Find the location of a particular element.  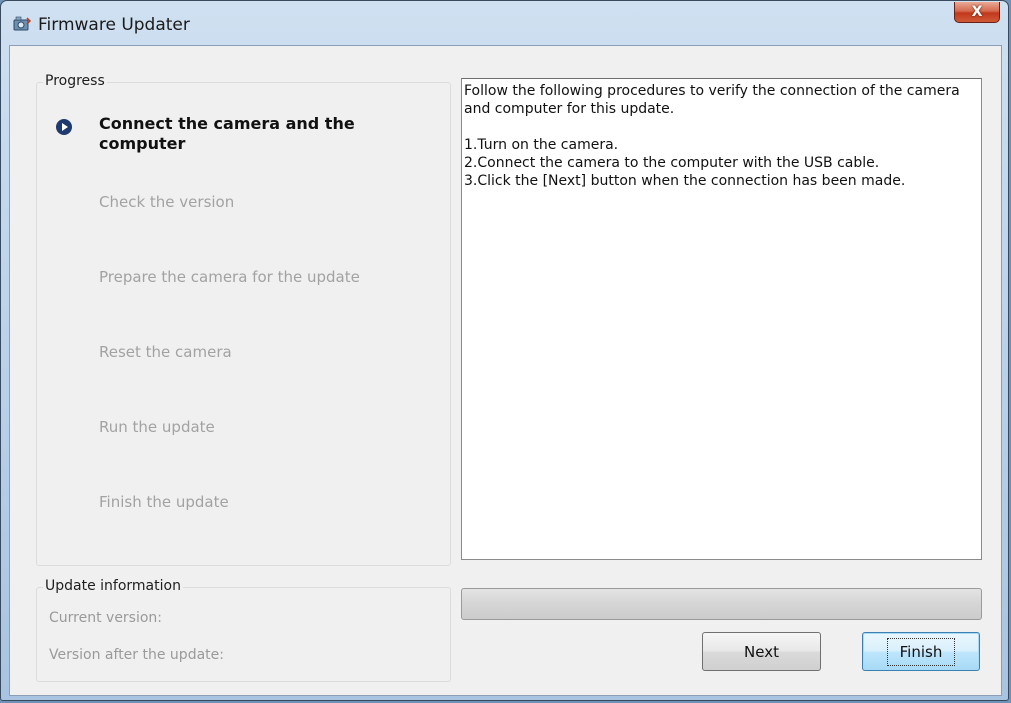

finish-button: Finish is located at coordinates (921, 651).